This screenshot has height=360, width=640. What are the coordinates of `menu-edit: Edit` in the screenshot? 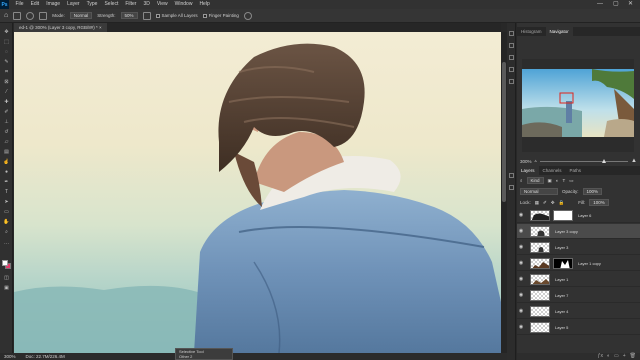 It's located at (35, 4).